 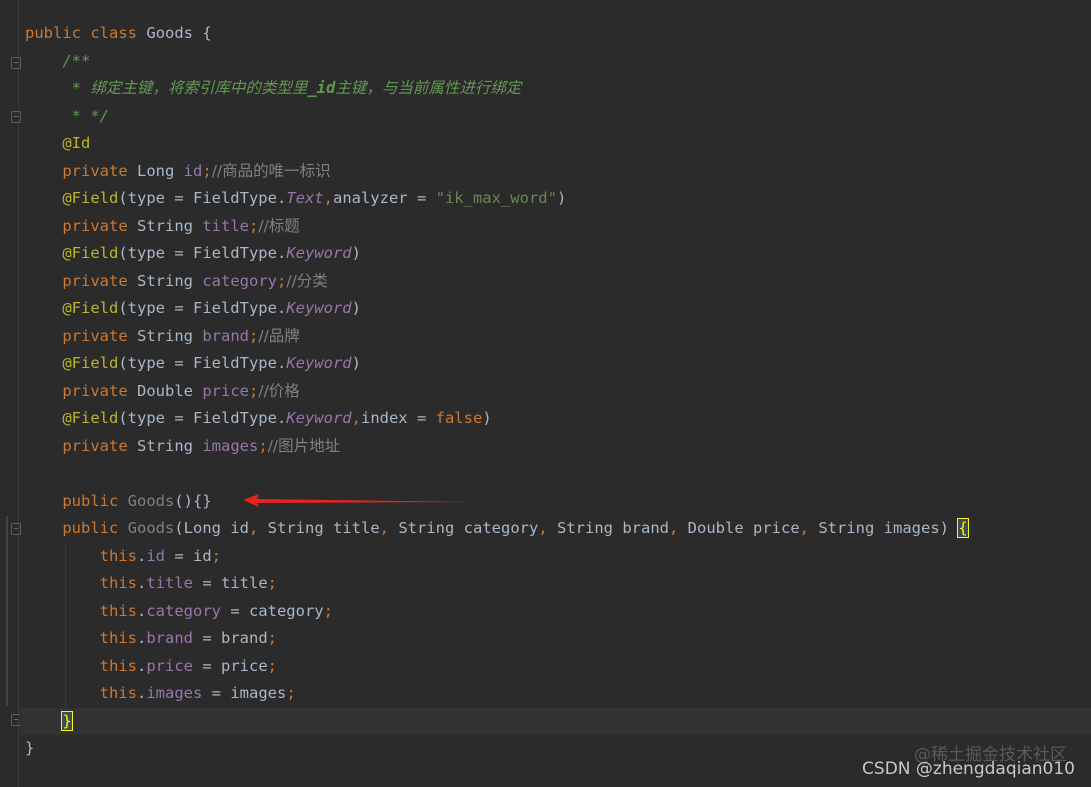 What do you see at coordinates (76, 60) in the screenshot?
I see `doc-comment: /**` at bounding box center [76, 60].